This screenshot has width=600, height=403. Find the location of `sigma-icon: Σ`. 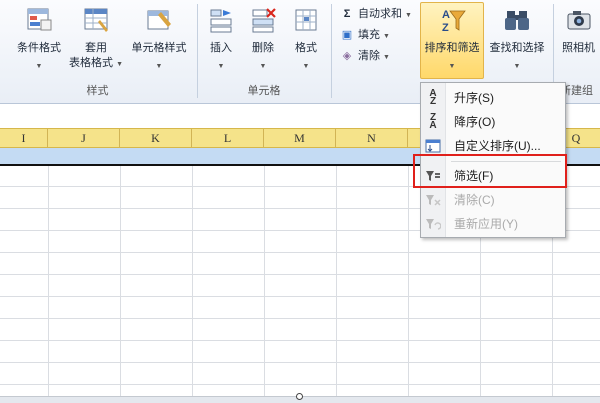

sigma-icon: Σ is located at coordinates (347, 14).